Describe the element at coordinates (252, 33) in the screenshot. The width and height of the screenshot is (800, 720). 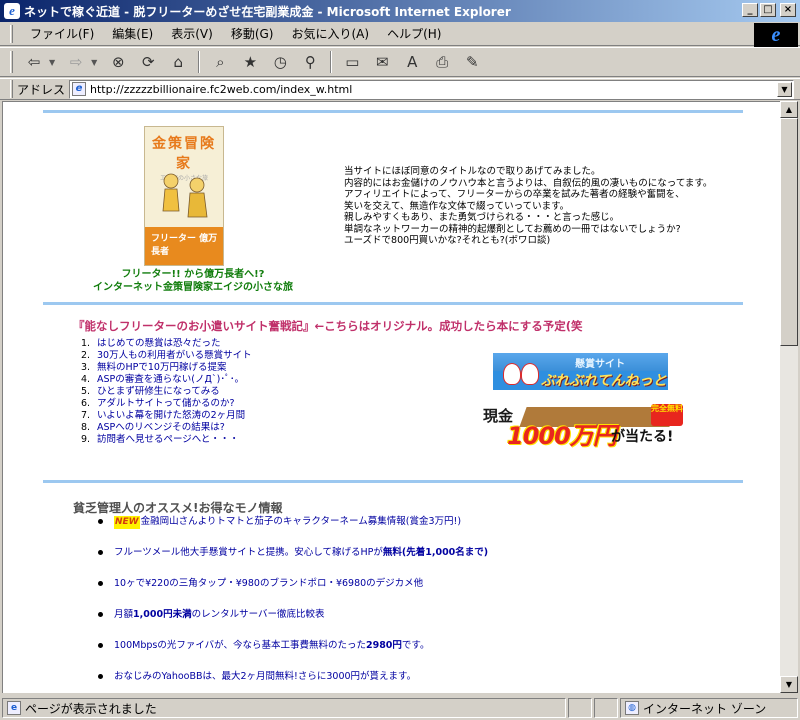
I see `menu-go: 移動(G)` at that location.